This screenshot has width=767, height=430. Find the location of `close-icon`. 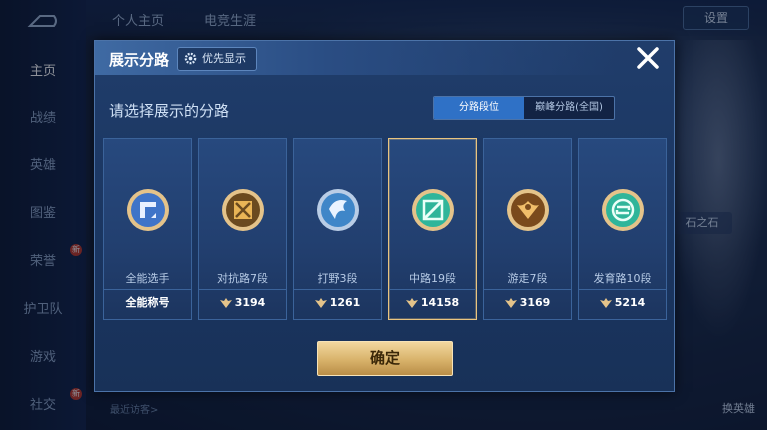

close-icon is located at coordinates (648, 58).